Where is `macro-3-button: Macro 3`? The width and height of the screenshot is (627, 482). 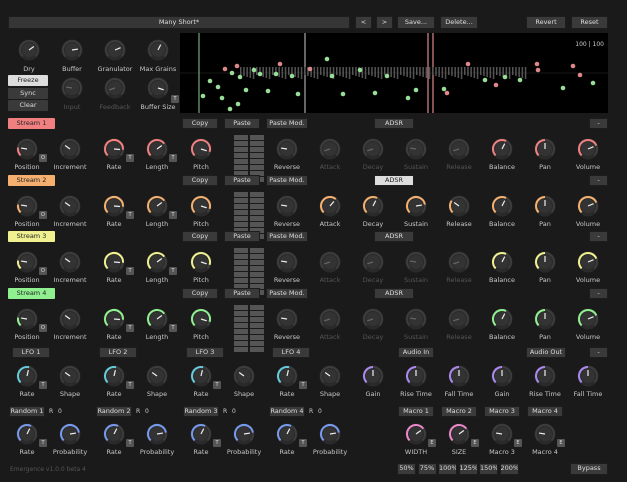 macro-3-button: Macro 3 is located at coordinates (502, 411).